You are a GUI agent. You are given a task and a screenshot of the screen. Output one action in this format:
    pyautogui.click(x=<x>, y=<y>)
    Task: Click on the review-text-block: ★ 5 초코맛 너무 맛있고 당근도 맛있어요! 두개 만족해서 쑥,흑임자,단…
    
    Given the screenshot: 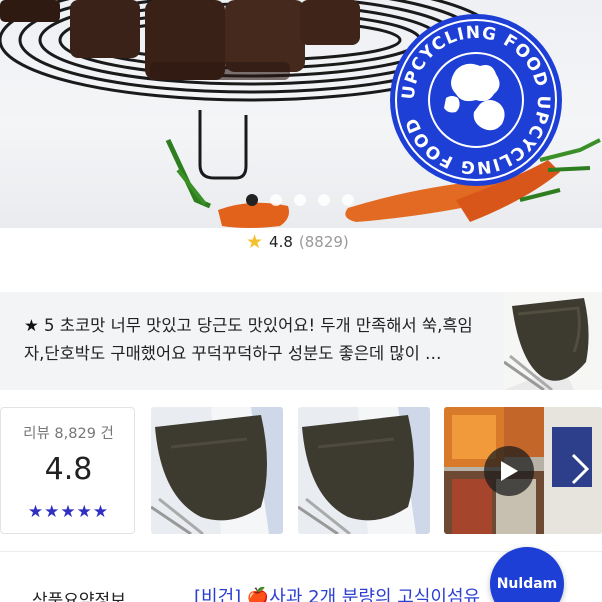 What is the action you would take?
    pyautogui.click(x=252, y=340)
    